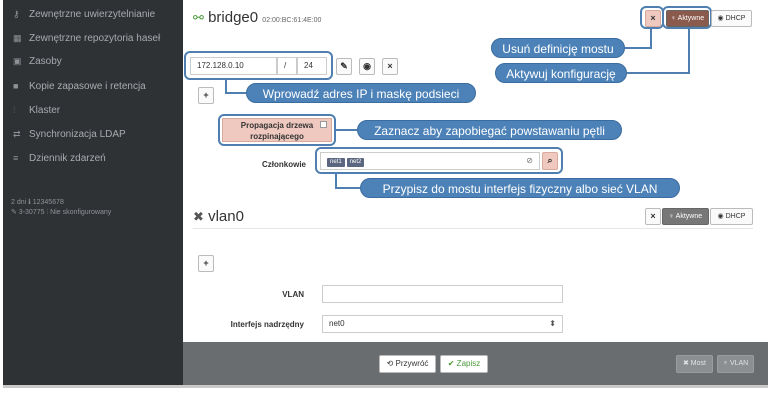 The width and height of the screenshot is (775, 393). I want to click on netmask-input: 24, so click(312, 66).